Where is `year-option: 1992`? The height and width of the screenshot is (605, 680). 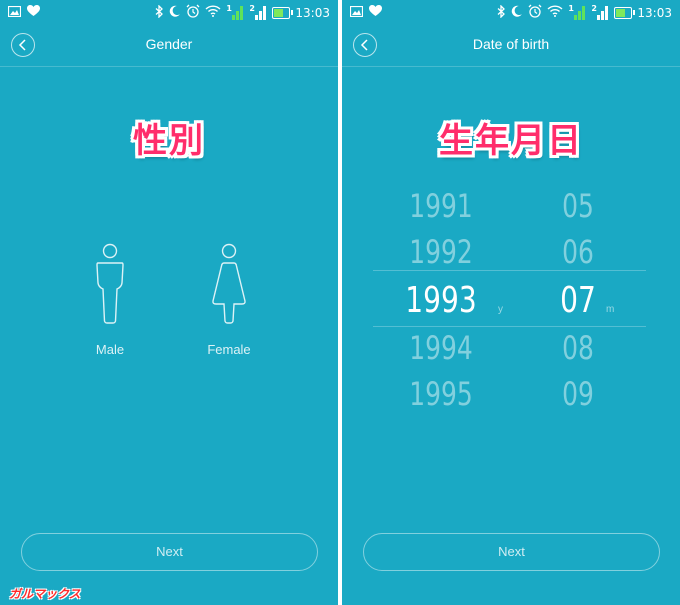 year-option: 1992 is located at coordinates (441, 252).